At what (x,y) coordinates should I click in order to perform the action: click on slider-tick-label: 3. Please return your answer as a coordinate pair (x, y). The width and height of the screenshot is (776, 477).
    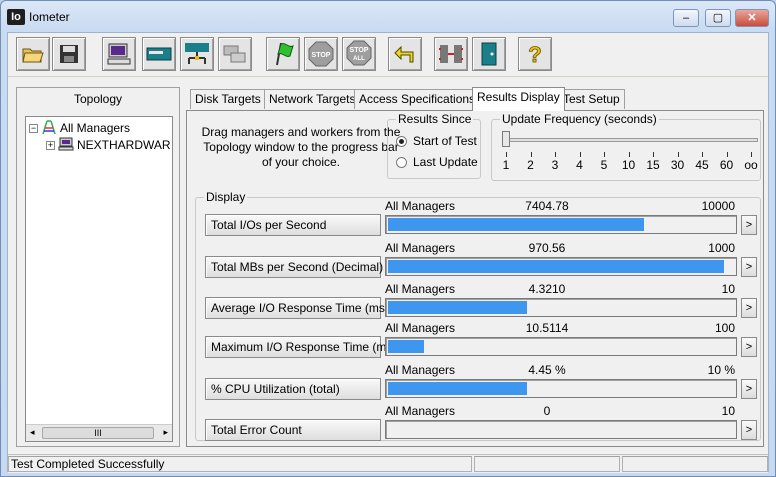
    Looking at the image, I should click on (555, 165).